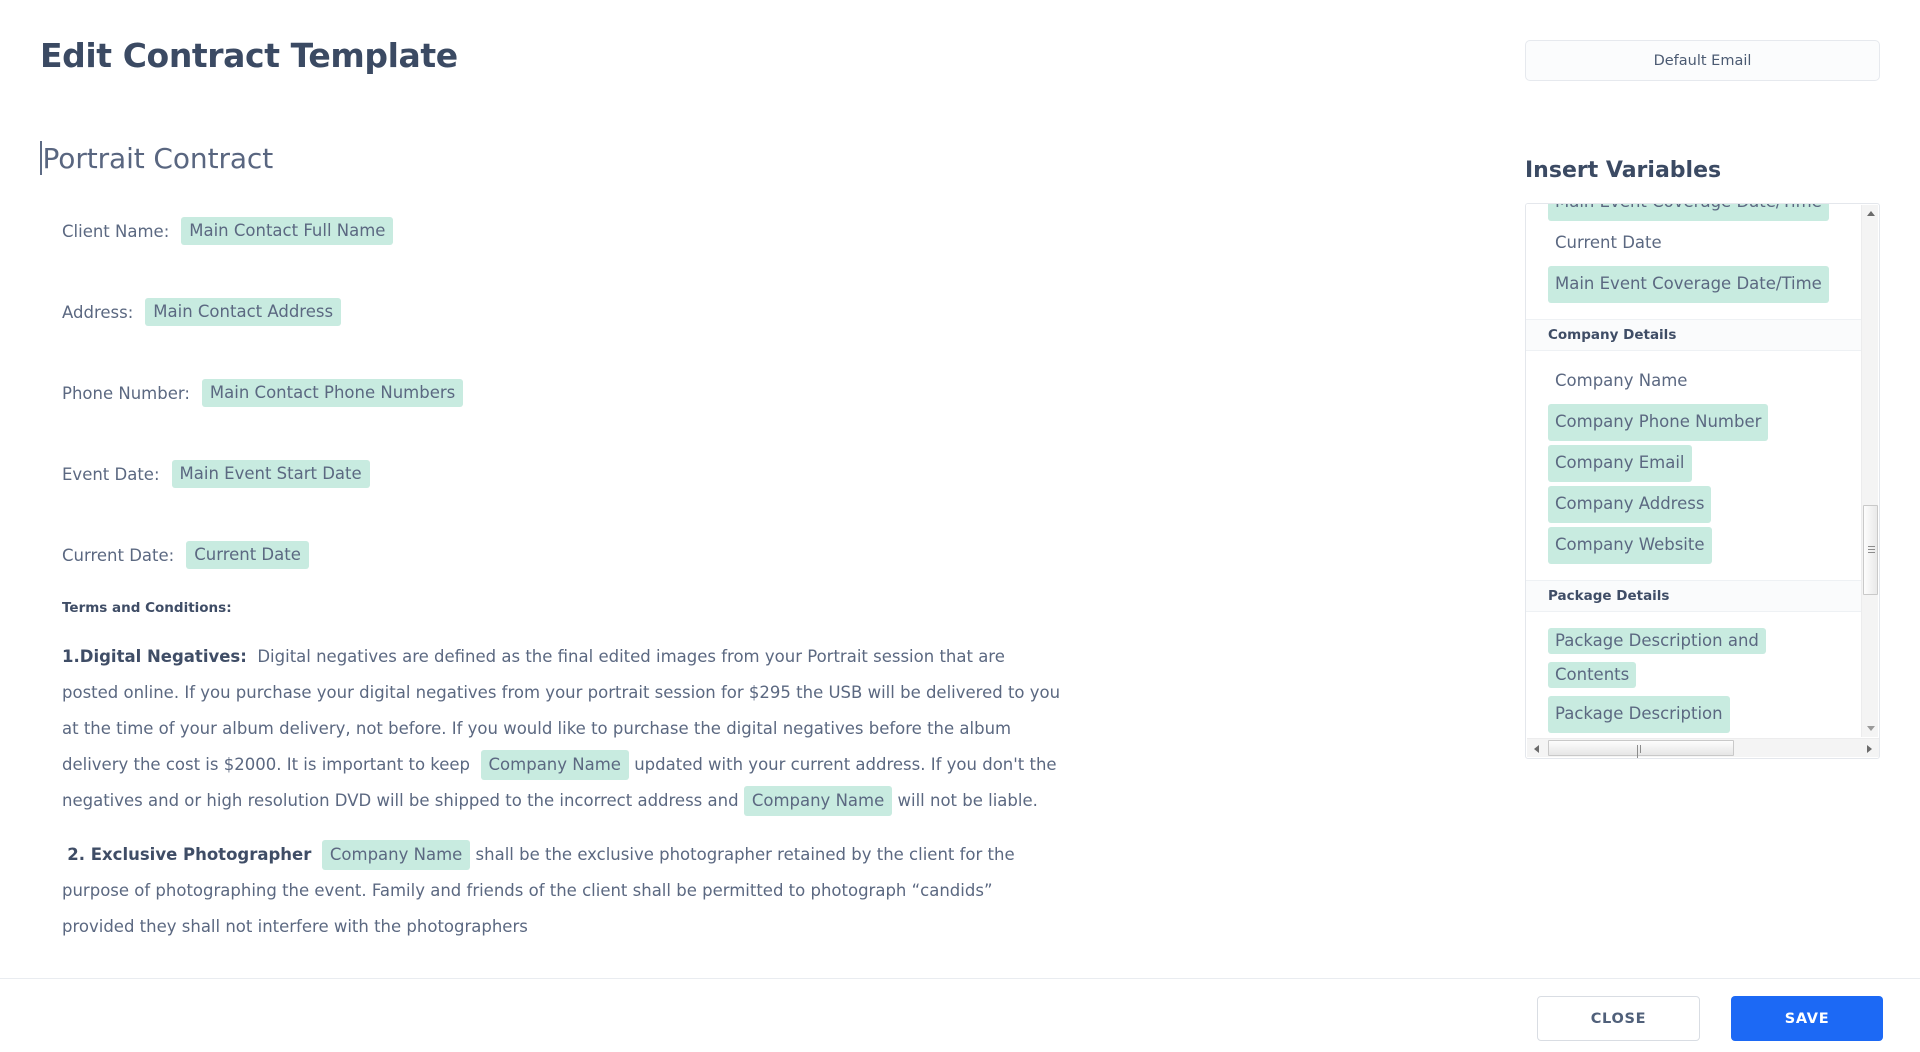 The height and width of the screenshot is (1052, 1920). I want to click on document-title: Portrait Contract, so click(158, 158).